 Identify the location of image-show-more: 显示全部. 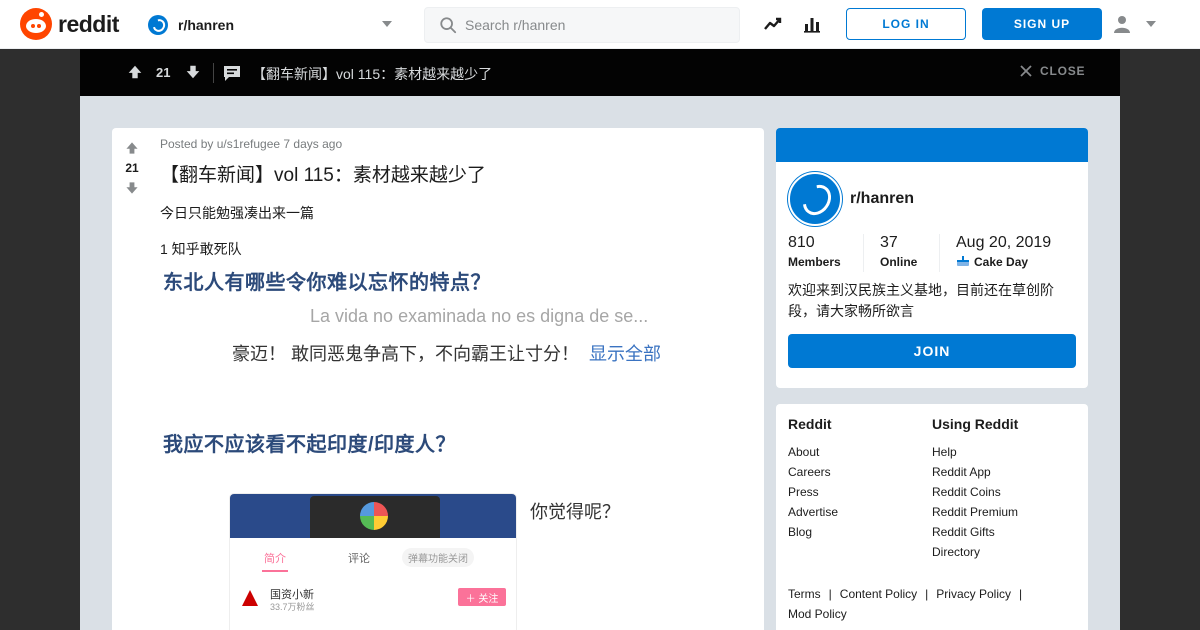
(625, 354).